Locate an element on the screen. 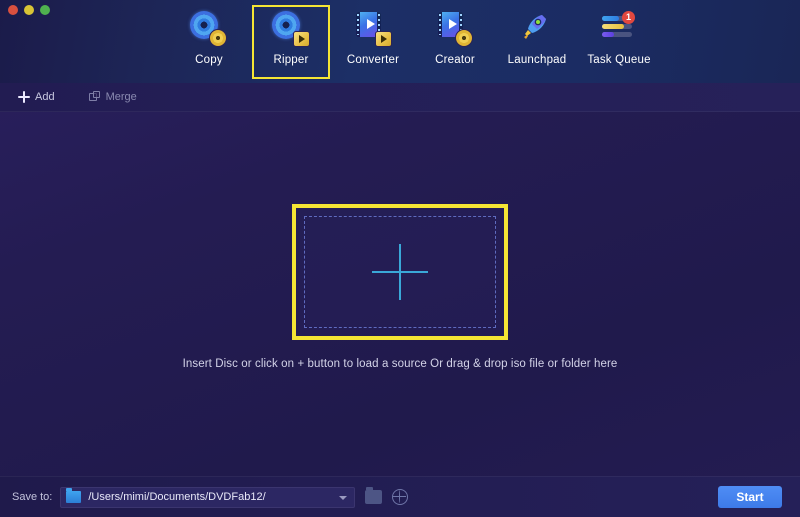 The image size is (800, 517). merge-button-label: Merge is located at coordinates (121, 97).